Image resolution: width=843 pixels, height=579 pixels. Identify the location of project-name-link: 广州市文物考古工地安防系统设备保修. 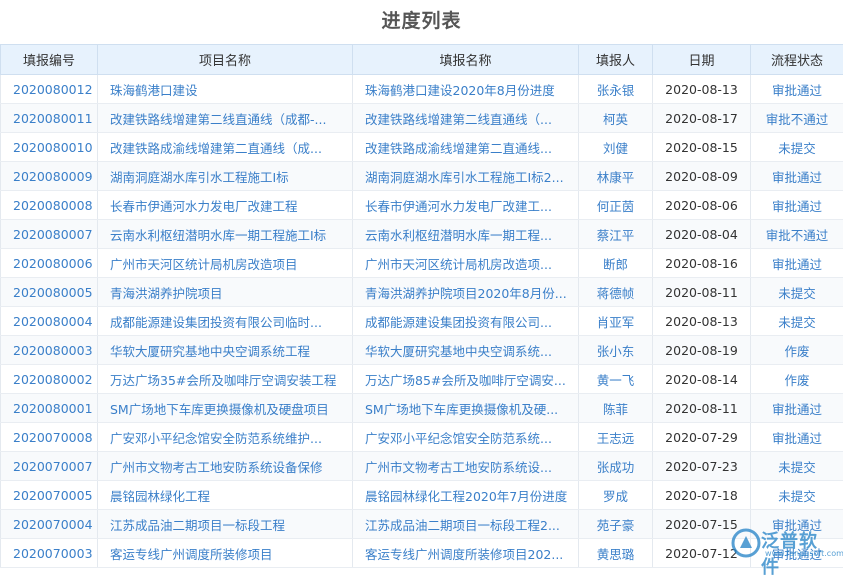
(225, 466).